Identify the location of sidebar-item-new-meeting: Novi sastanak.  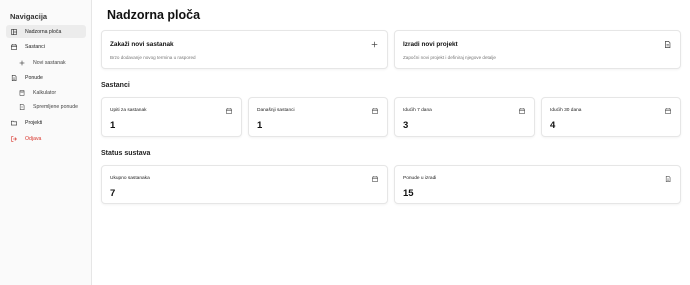
(50, 62).